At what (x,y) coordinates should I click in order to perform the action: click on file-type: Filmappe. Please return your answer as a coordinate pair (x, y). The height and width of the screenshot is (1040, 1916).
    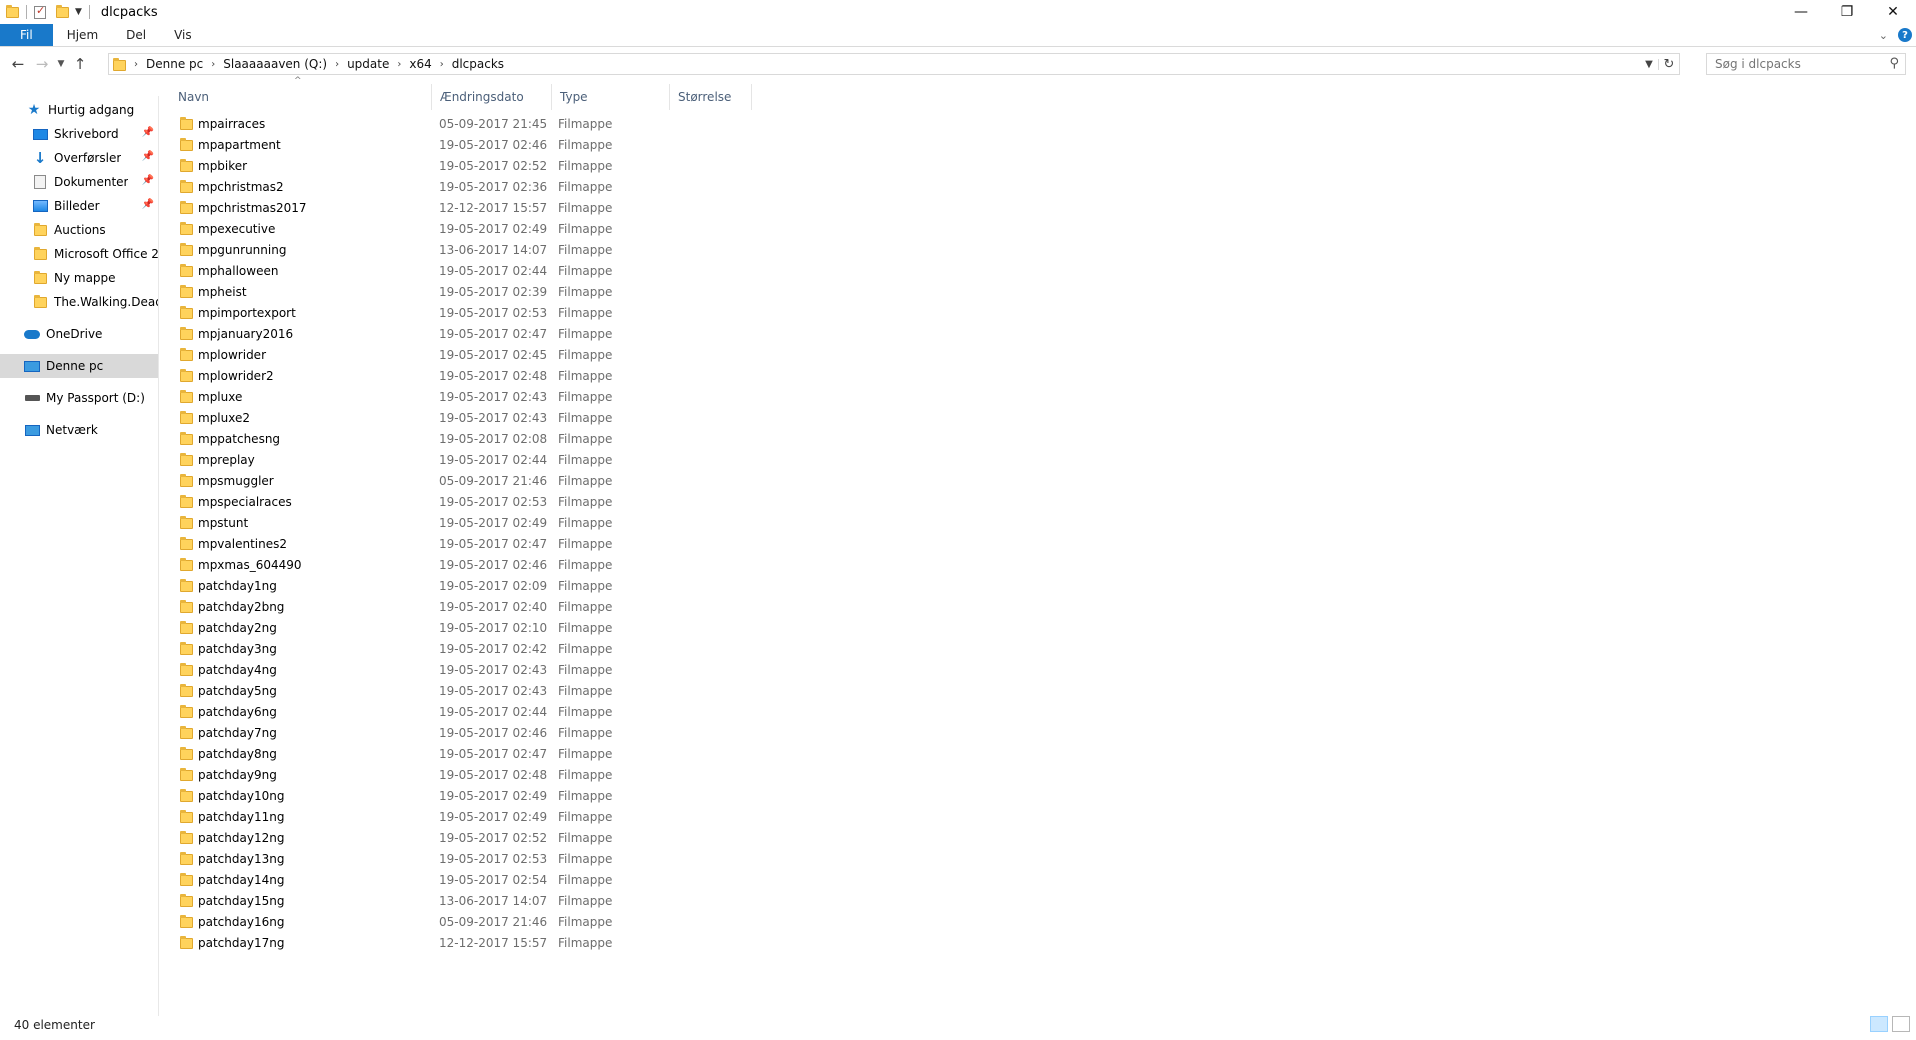
    Looking at the image, I should click on (585, 711).